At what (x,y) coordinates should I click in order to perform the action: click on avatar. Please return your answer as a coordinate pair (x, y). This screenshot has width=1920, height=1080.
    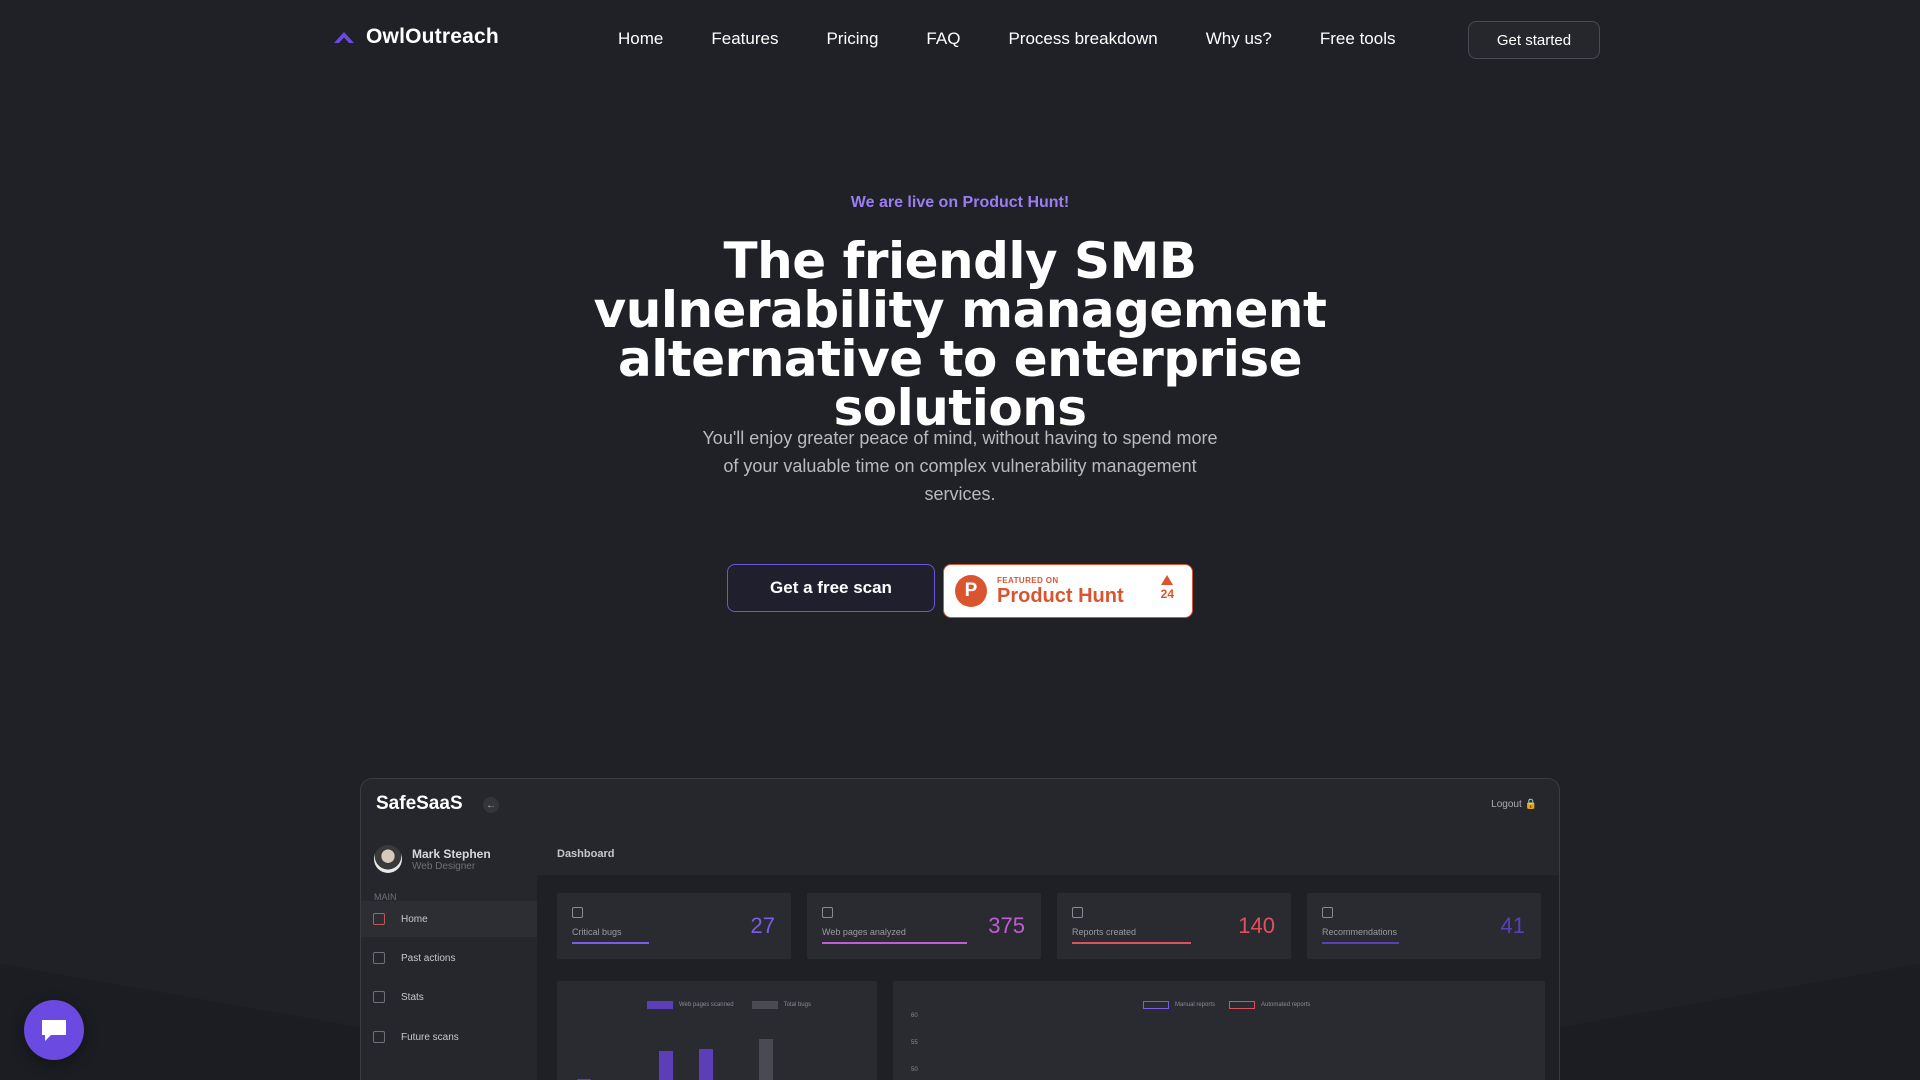
    Looking at the image, I should click on (388, 859).